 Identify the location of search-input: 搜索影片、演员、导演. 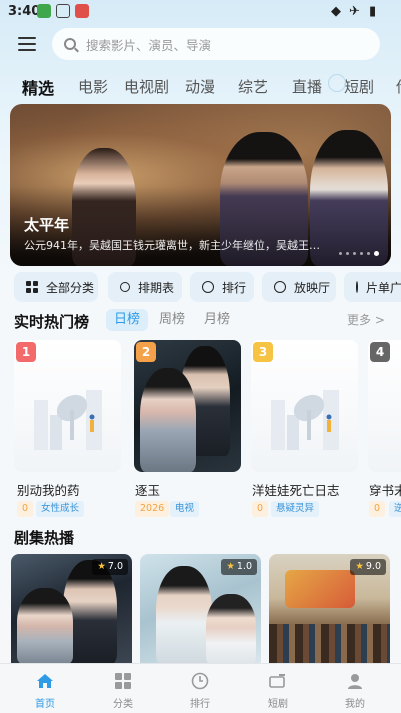
(216, 44).